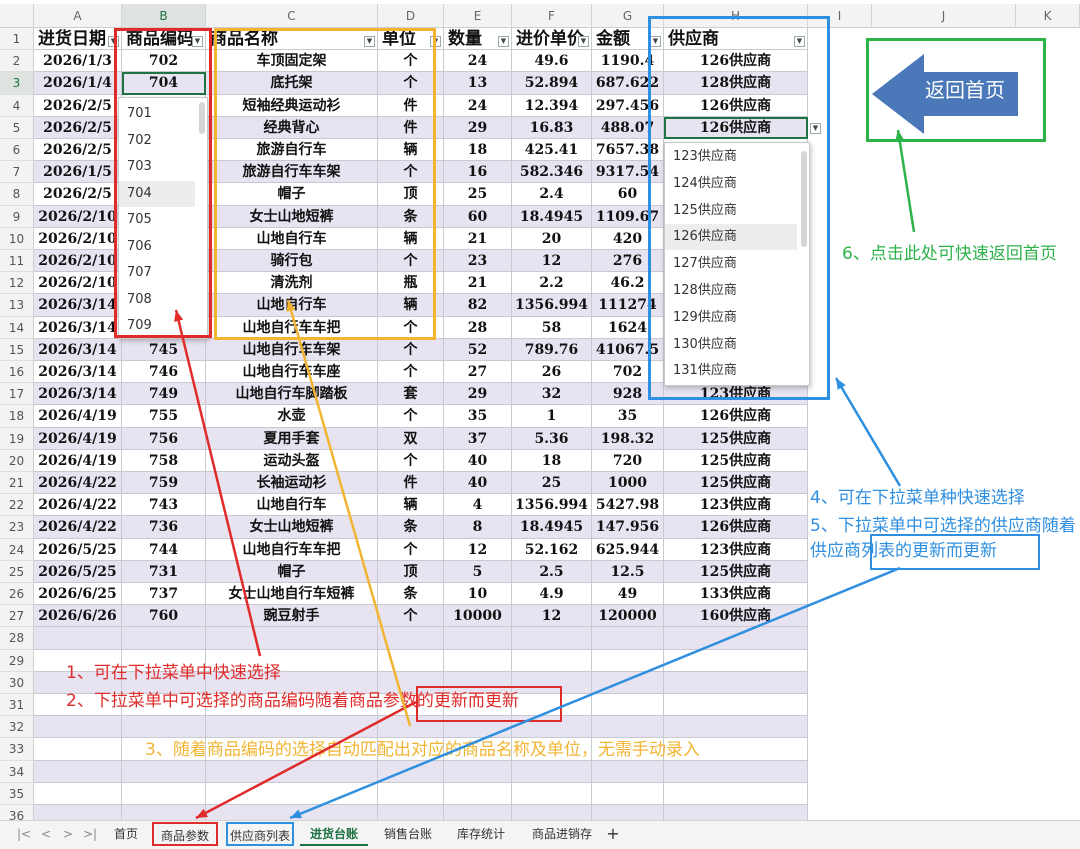 This screenshot has height=849, width=1080. I want to click on row-header: 33, so click(17, 749).